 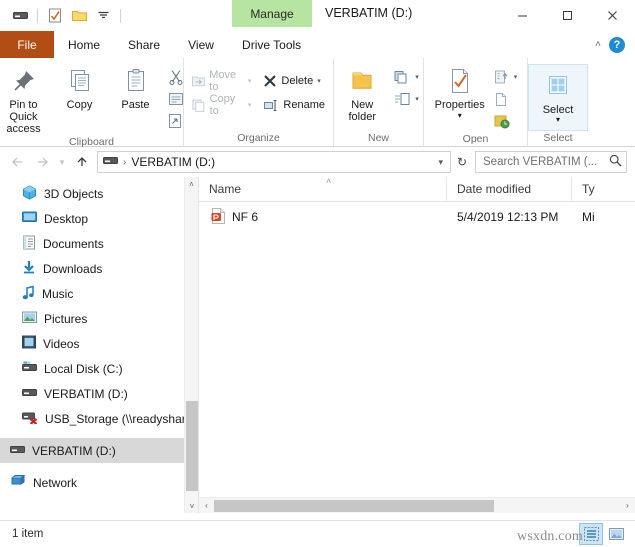 What do you see at coordinates (354, 505) in the screenshot?
I see `horizontal-scrollbar-thumb` at bounding box center [354, 505].